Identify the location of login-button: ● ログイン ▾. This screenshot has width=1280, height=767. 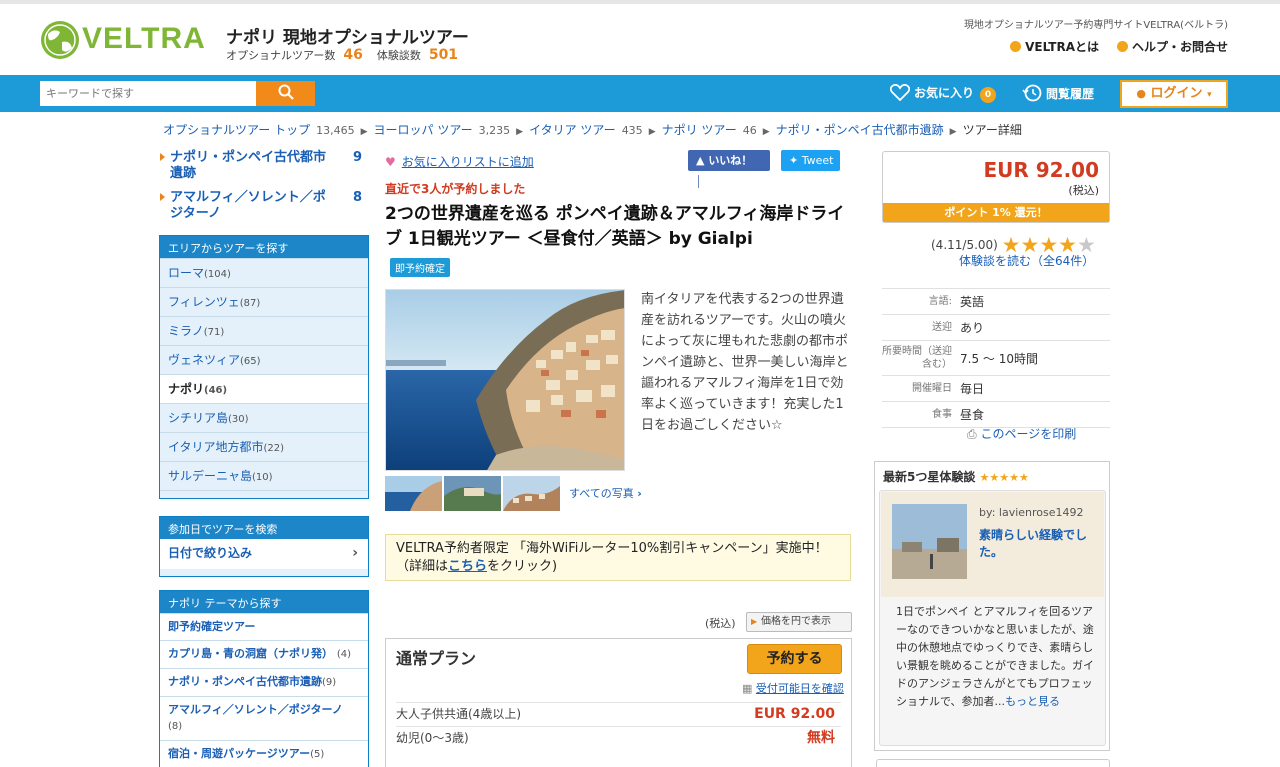
(1174, 94).